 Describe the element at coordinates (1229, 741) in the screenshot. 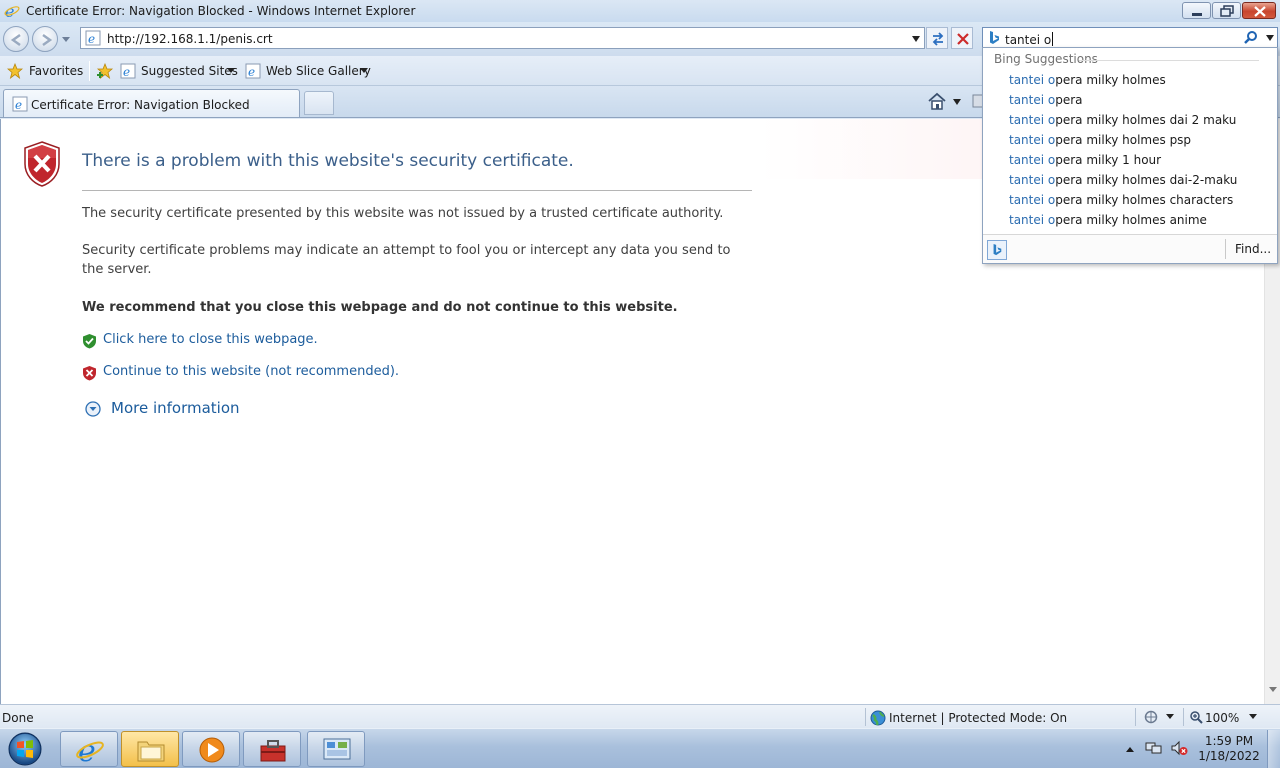

I see `clock-time: 1:59 PM` at that location.